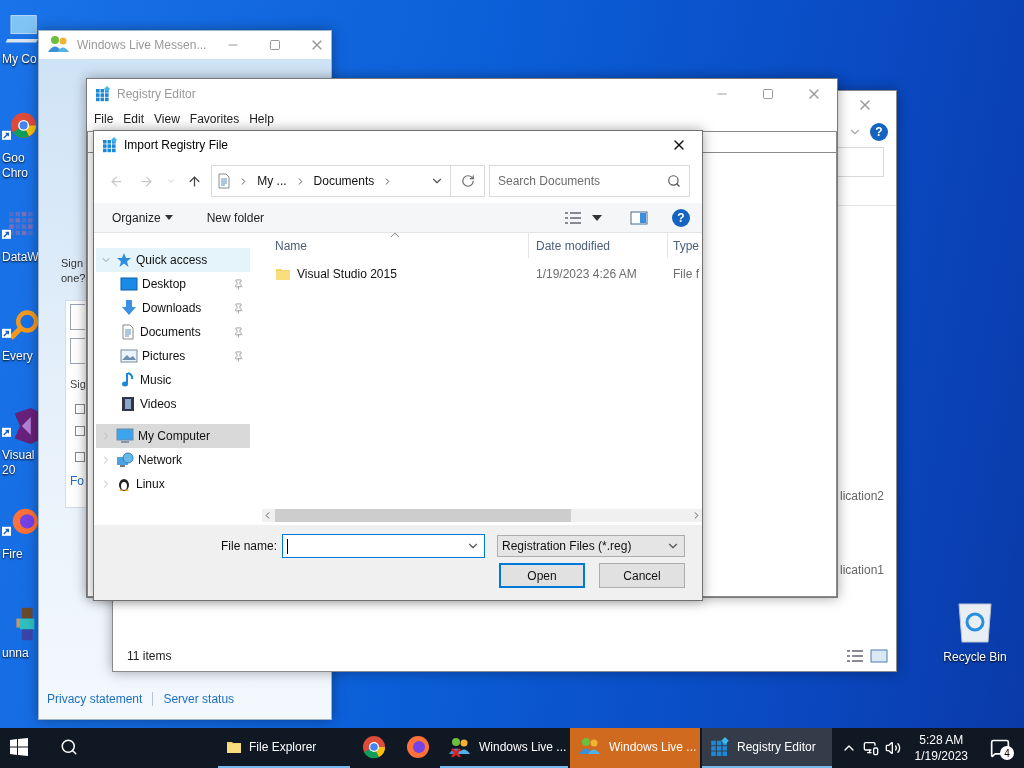  I want to click on desktop-icon-label: Fire, so click(21, 554).